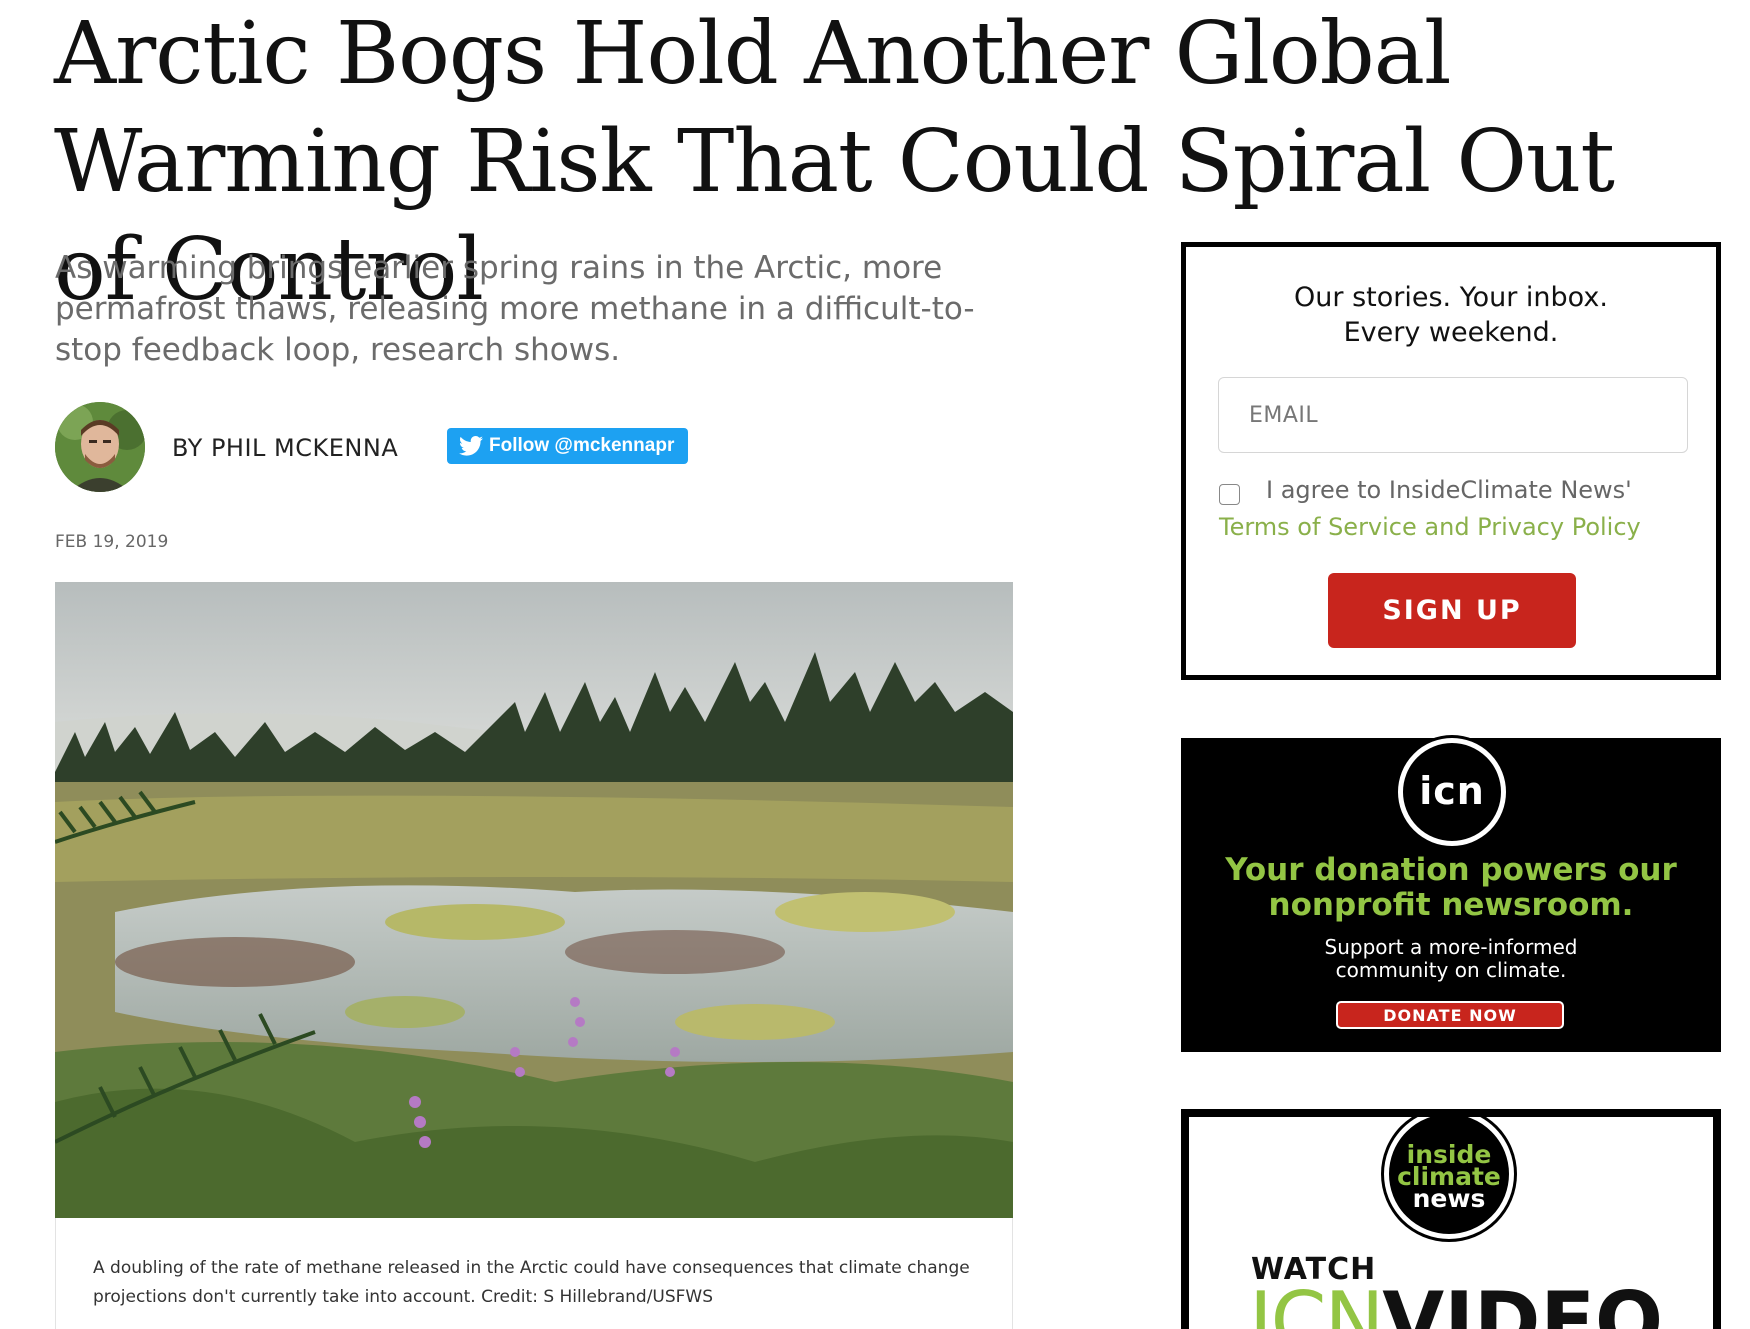  Describe the element at coordinates (1451, 970) in the screenshot. I see `donation-subtext-line2: community on climate.` at that location.